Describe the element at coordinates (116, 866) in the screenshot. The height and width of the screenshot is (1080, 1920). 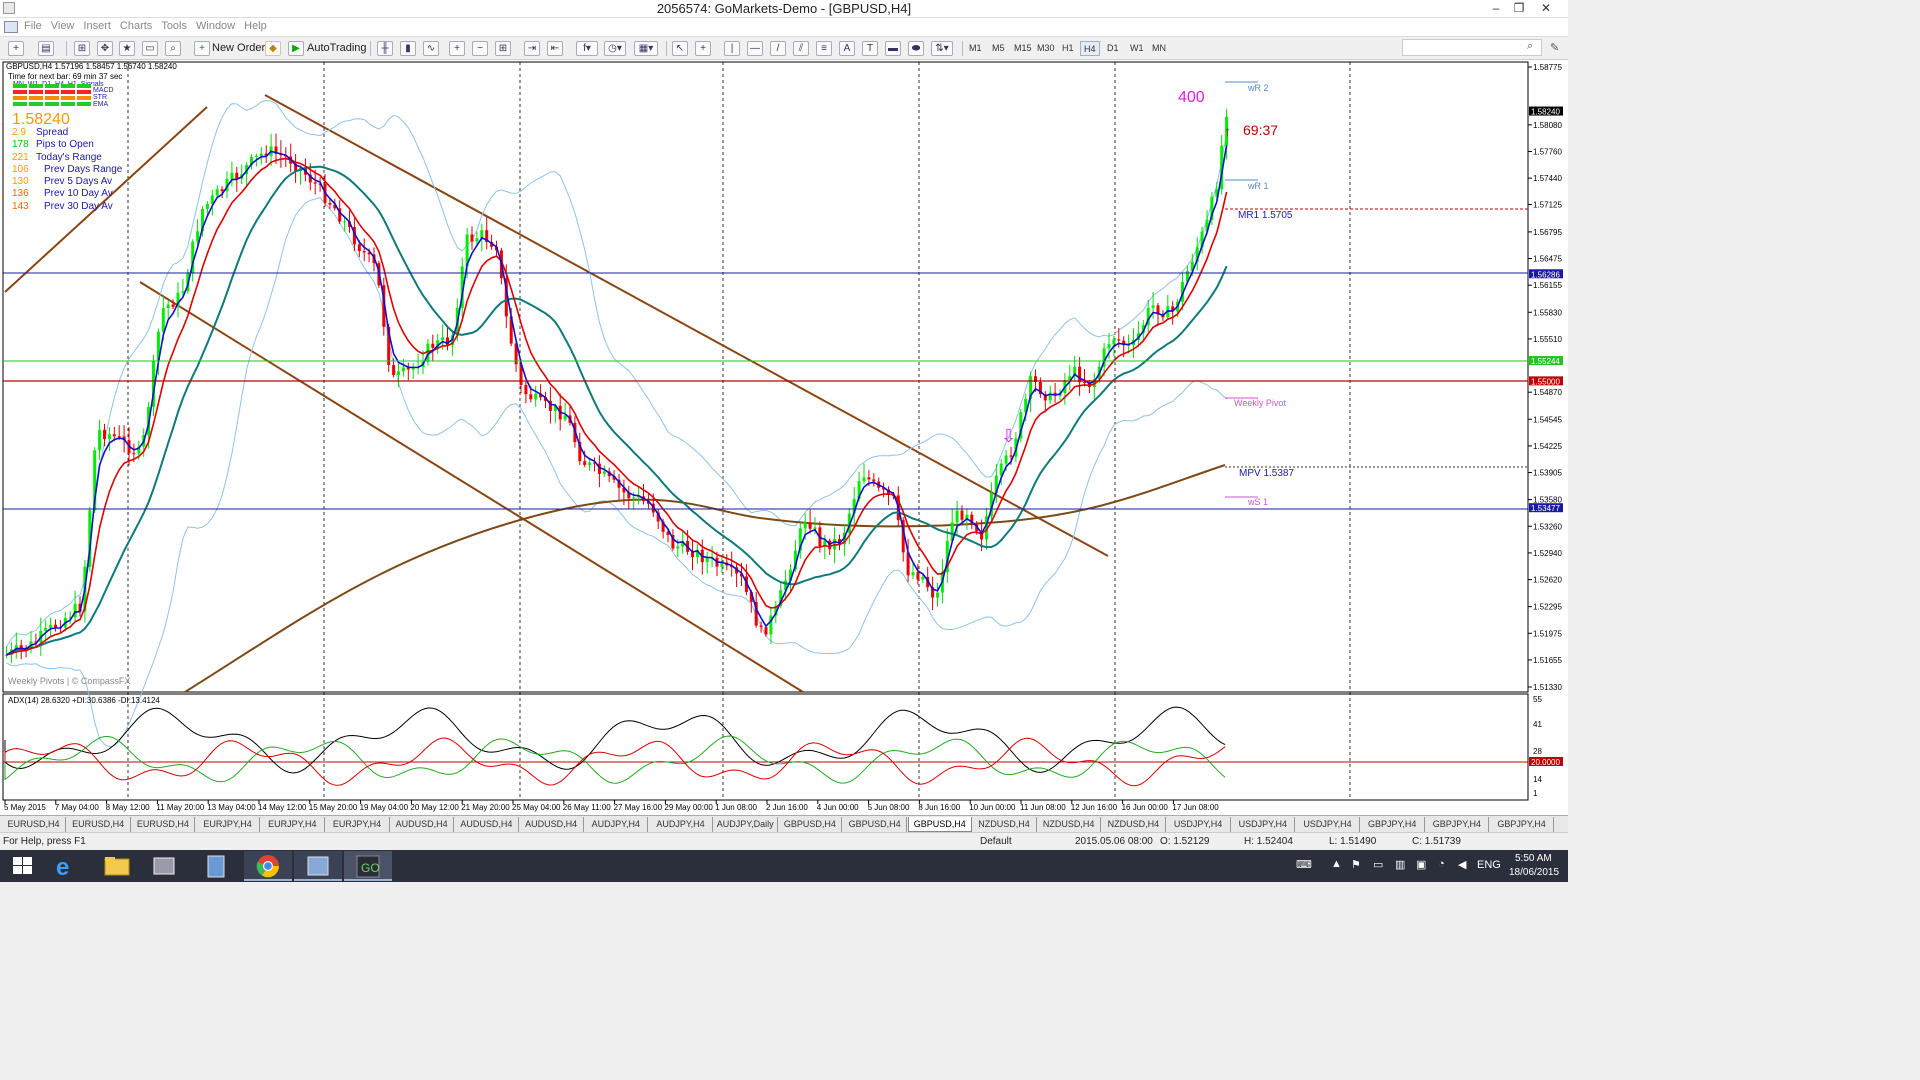
I see `file-explorer-icon` at that location.